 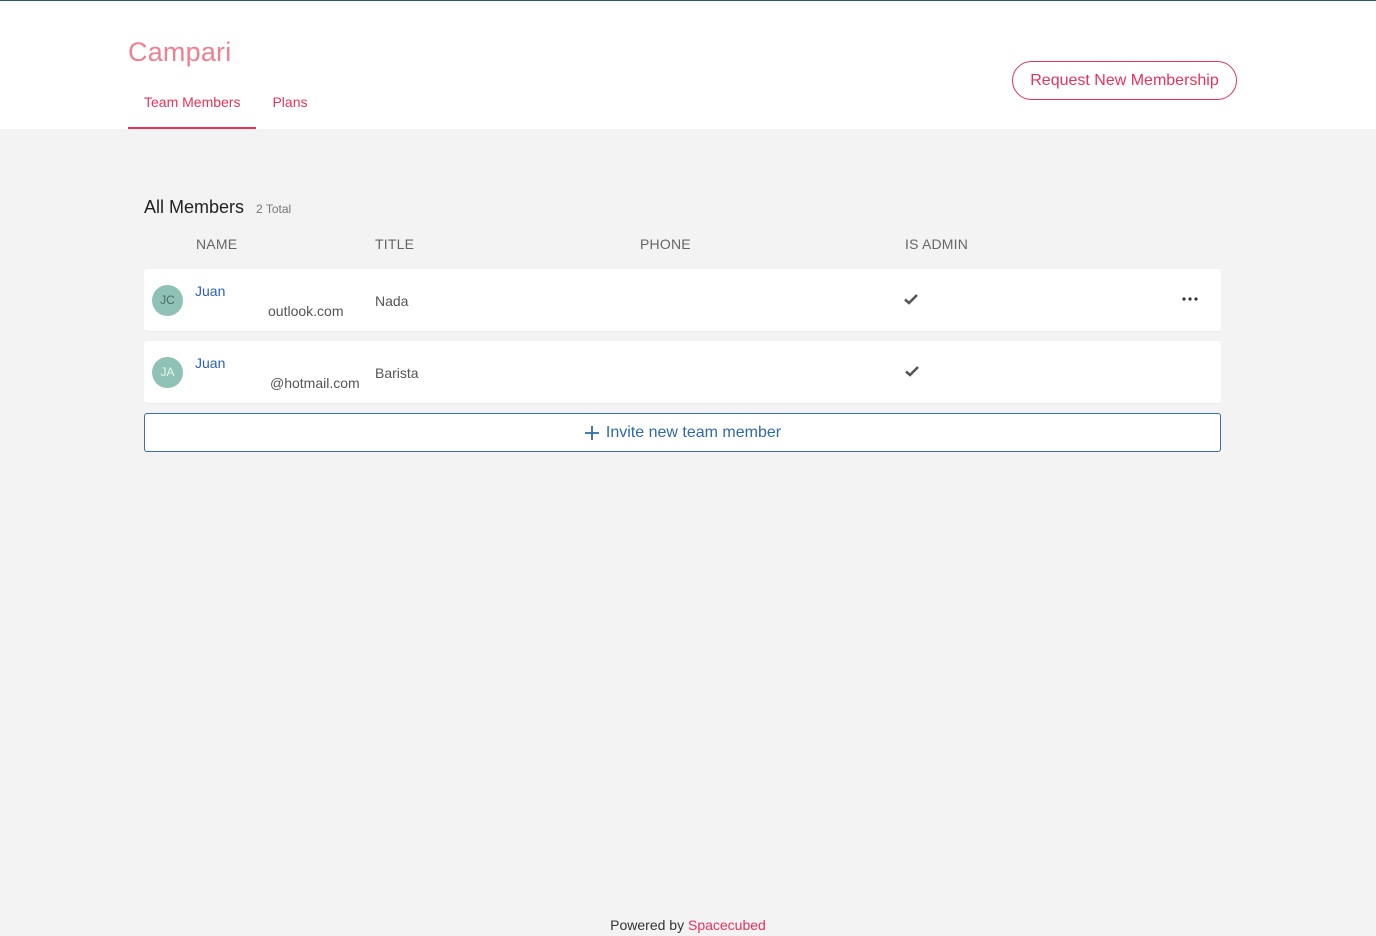 I want to click on avatar: JA, so click(x=167, y=372).